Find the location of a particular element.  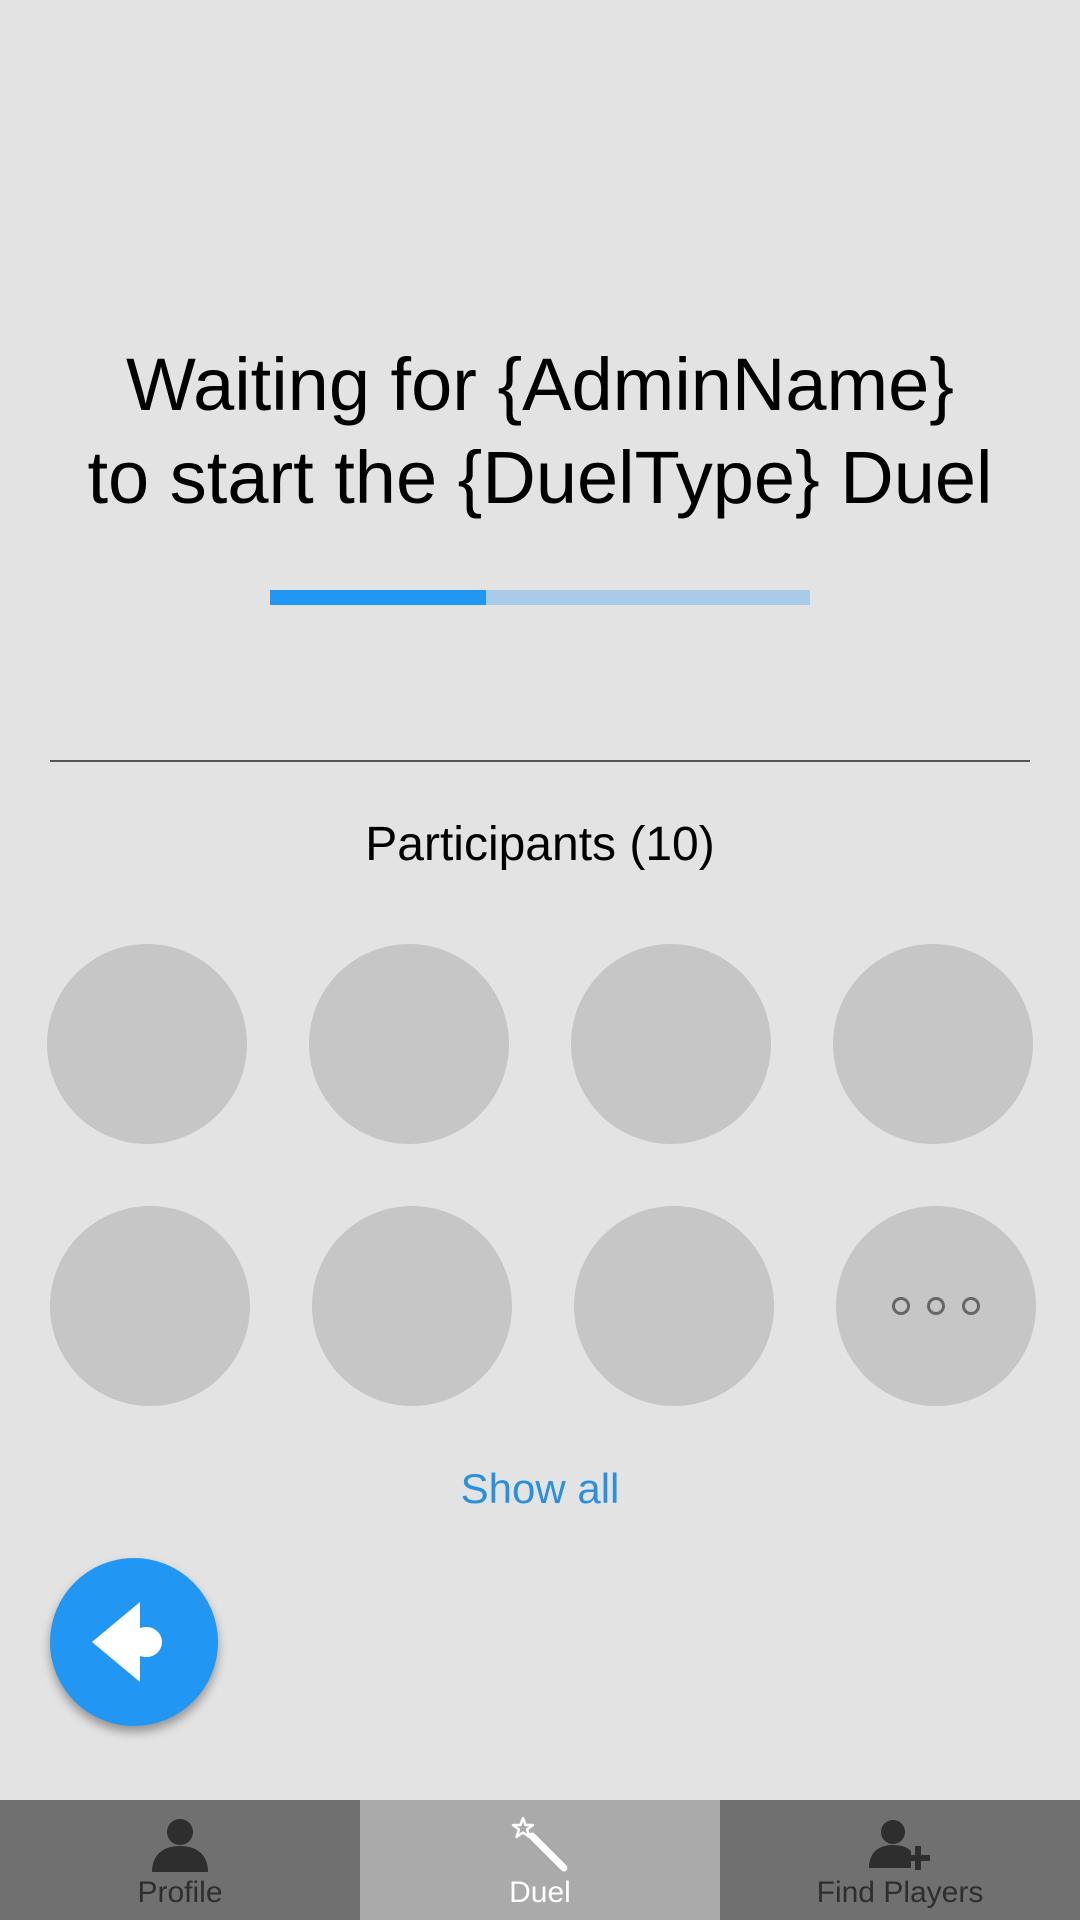

tab-profile-label: Profile is located at coordinates (180, 1892).